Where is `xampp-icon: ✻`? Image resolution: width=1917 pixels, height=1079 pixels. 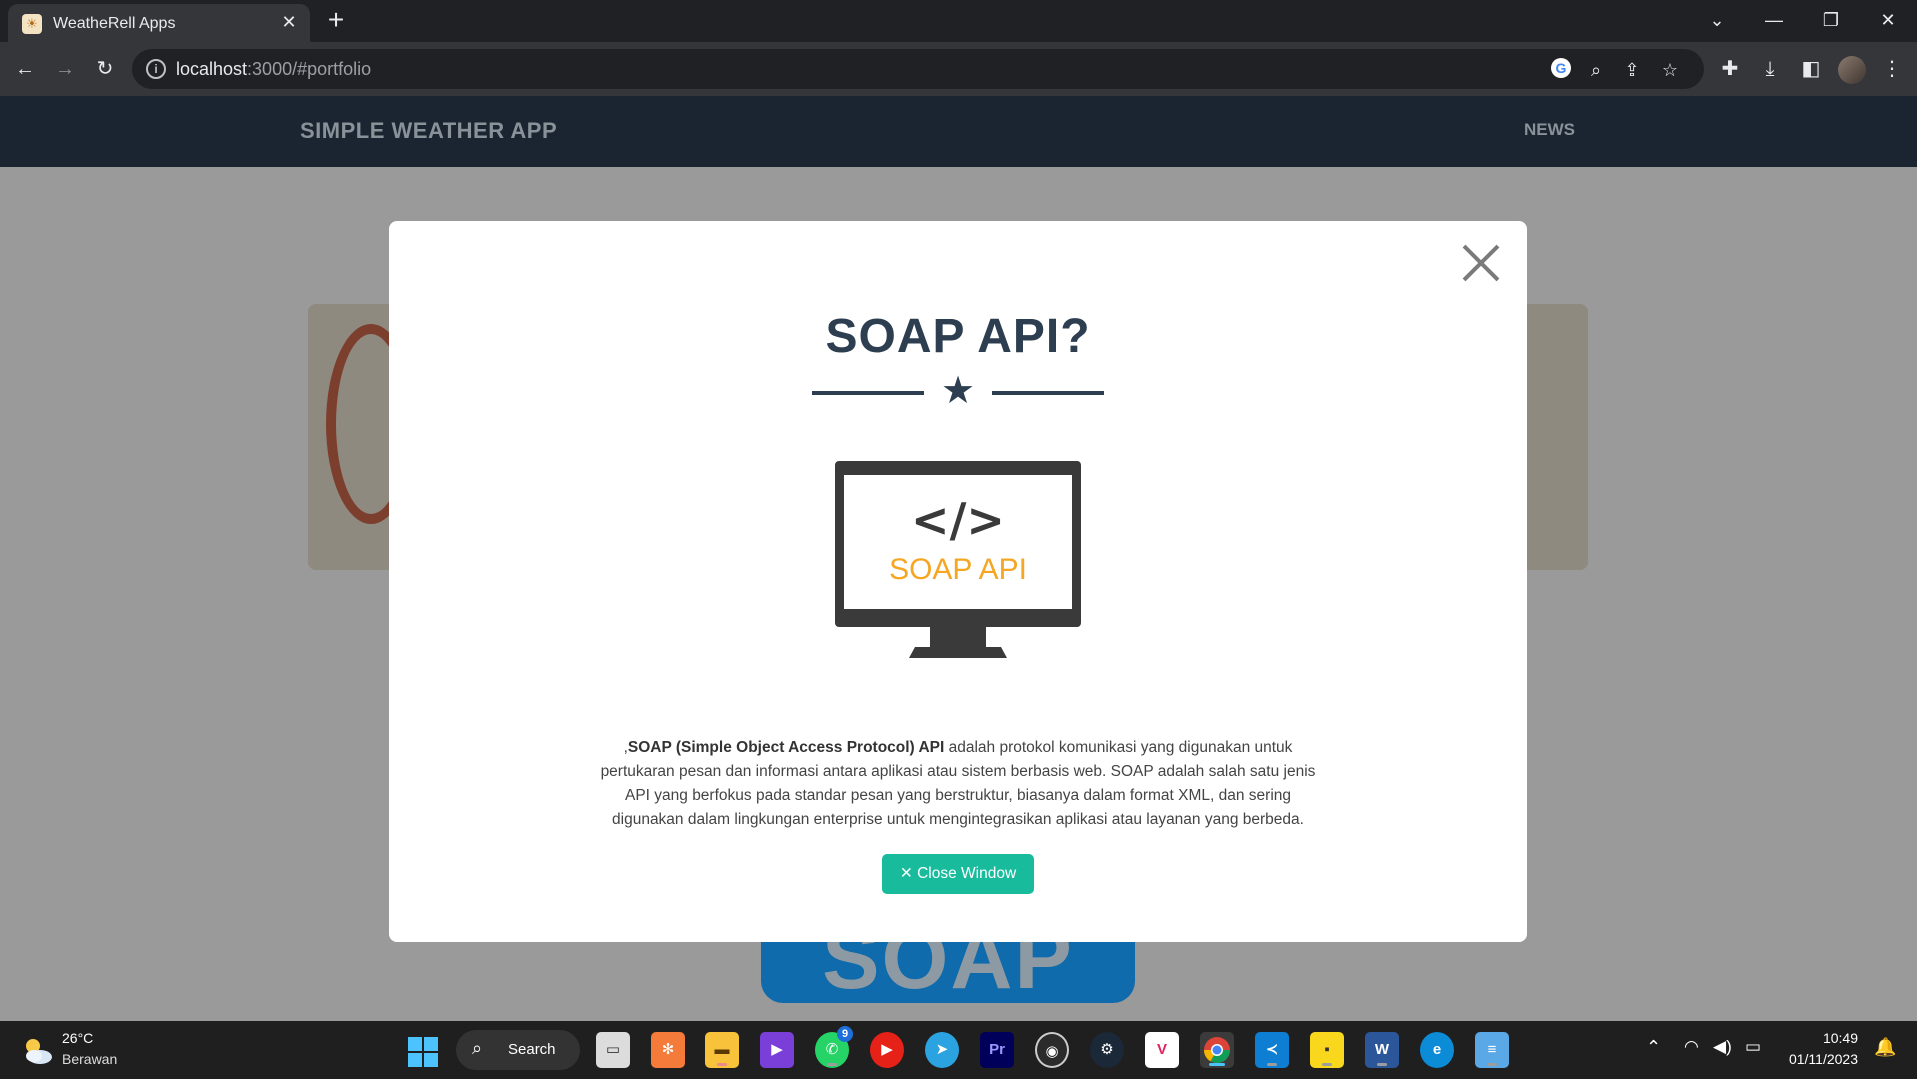 xampp-icon: ✻ is located at coordinates (668, 1050).